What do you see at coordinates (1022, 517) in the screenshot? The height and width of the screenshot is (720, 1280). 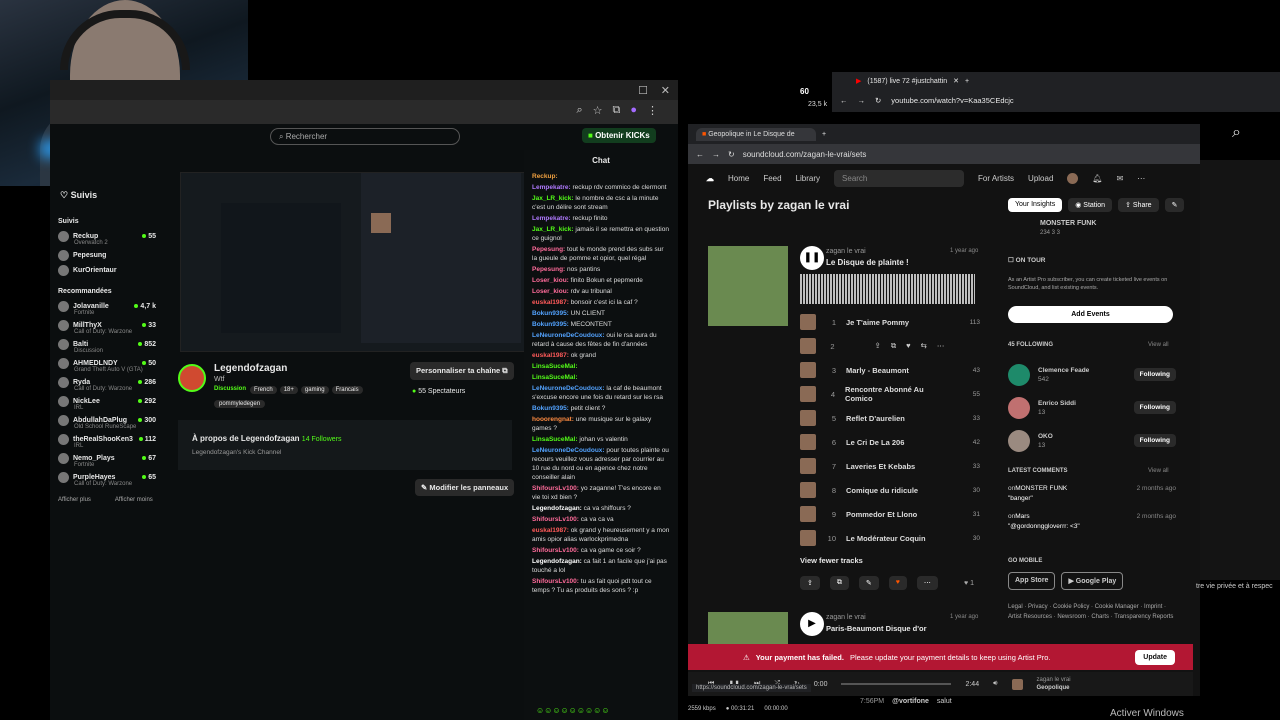 I see `comment-track: Mars` at bounding box center [1022, 517].